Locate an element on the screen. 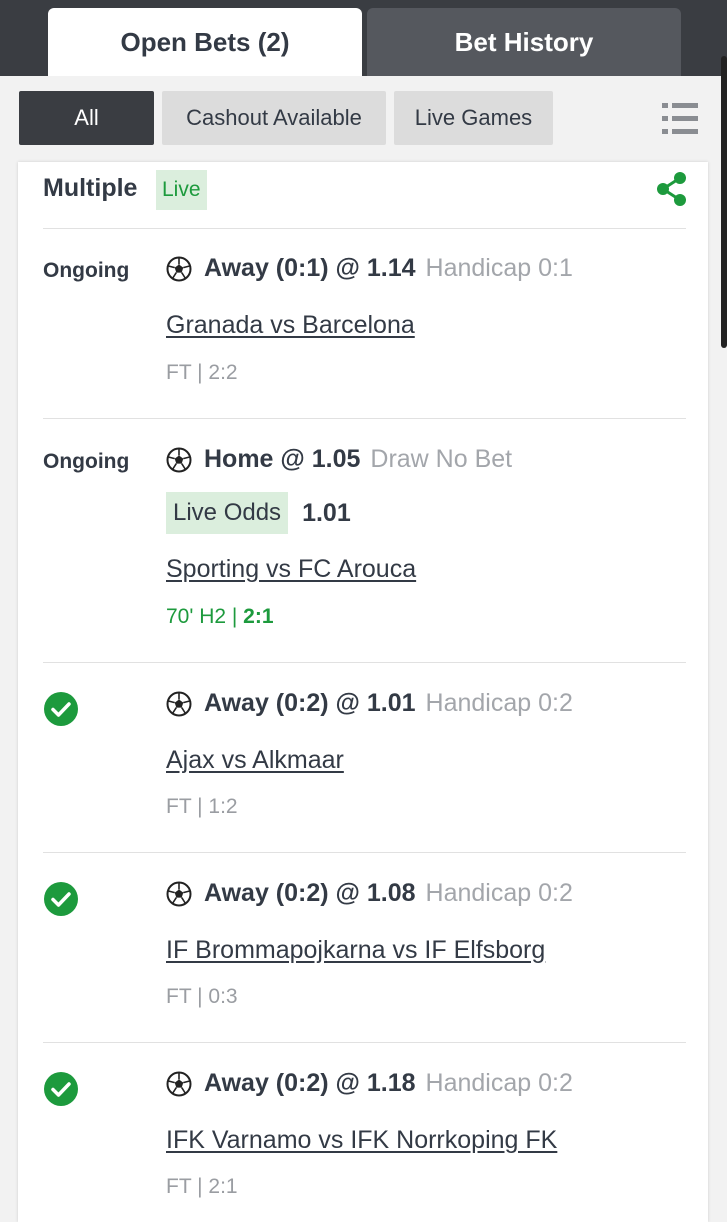 The height and width of the screenshot is (1222, 727). selection-pick: Away (0:2) @ 1.18 is located at coordinates (310, 1083).